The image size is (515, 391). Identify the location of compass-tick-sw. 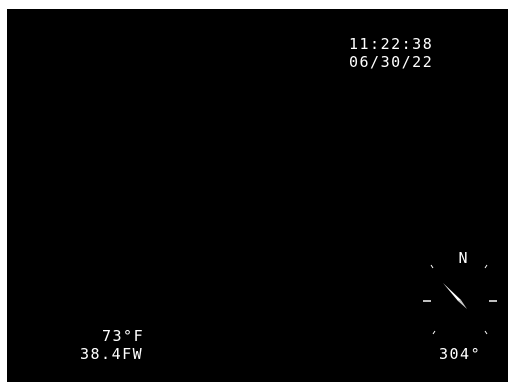
(434, 332).